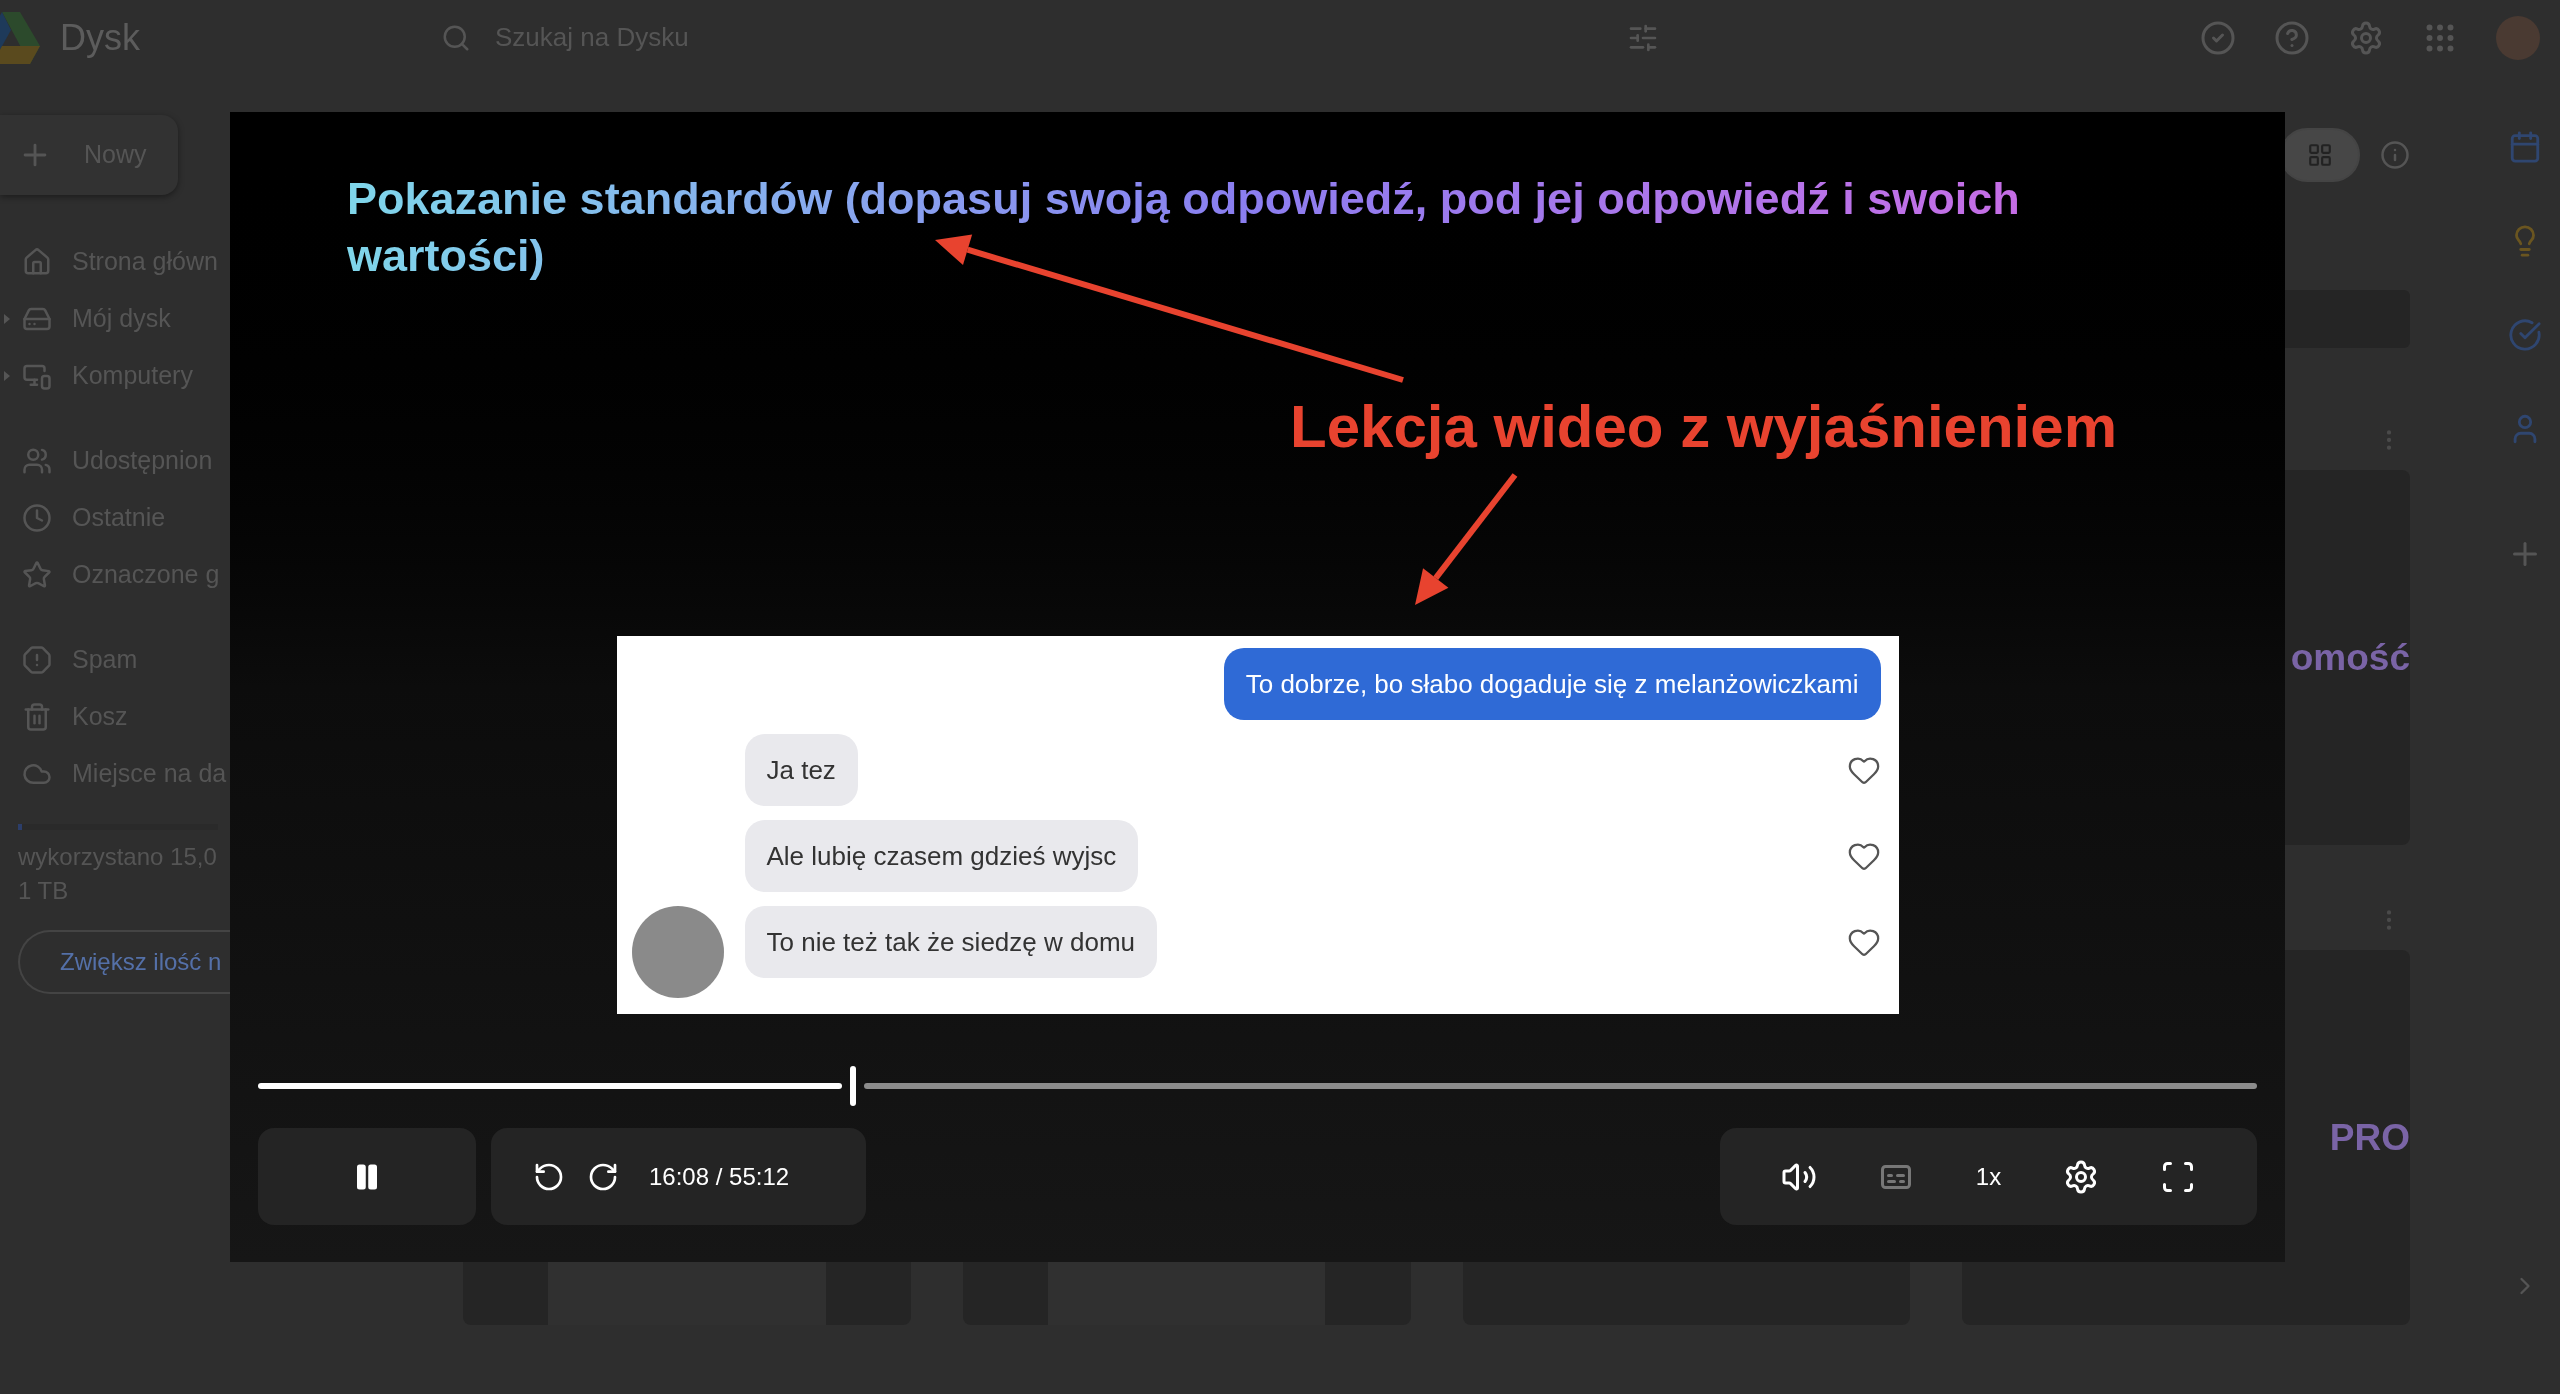  Describe the element at coordinates (2369, 1137) in the screenshot. I see `preview-text: PRO` at that location.